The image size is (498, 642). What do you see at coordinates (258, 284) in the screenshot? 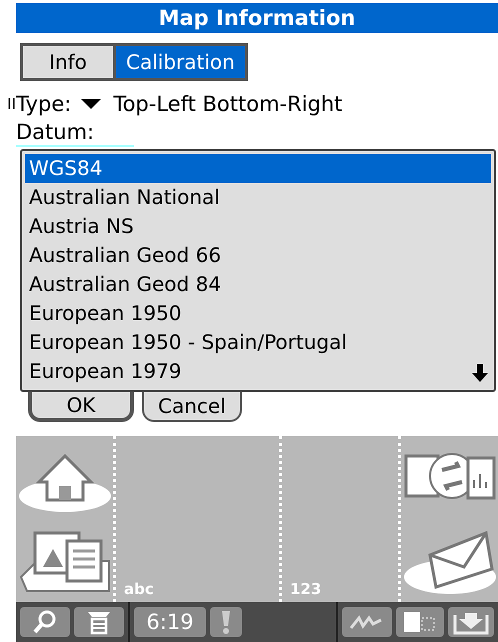
I see `list-item: Australian Geod 84` at bounding box center [258, 284].